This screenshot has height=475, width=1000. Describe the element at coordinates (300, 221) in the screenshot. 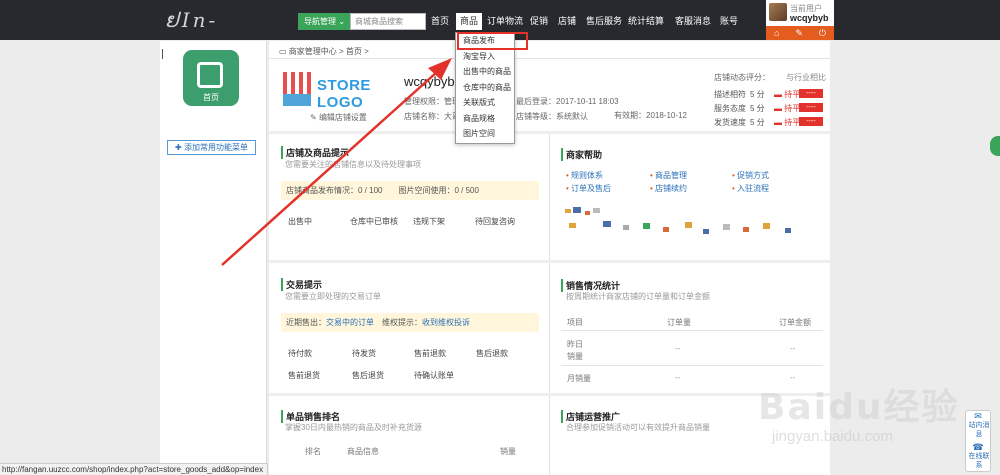

I see `status-item: 出售中` at that location.